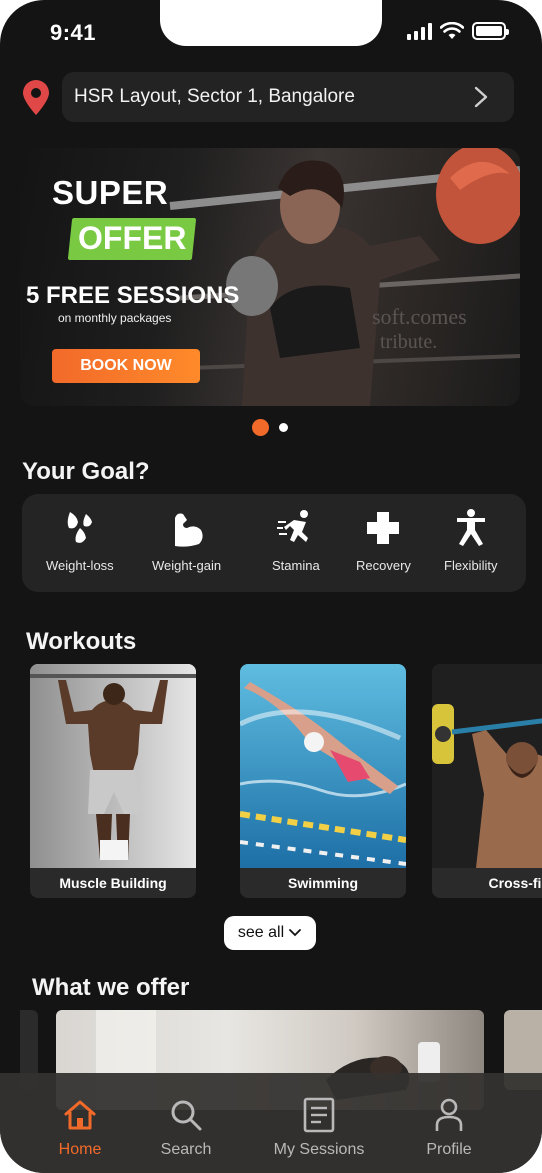  I want to click on carousel-dots, so click(270, 427).